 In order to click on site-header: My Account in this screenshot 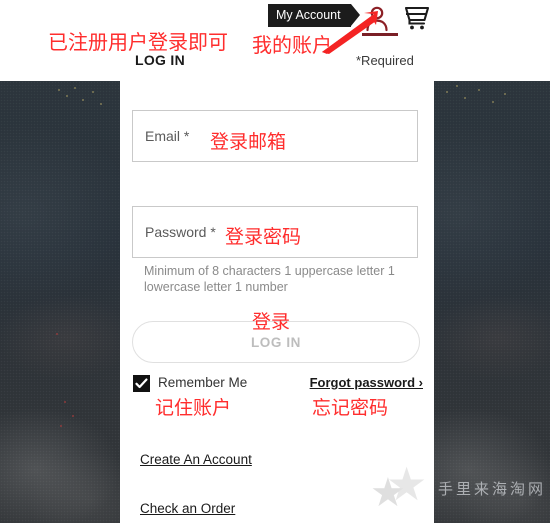, I will do `click(275, 23)`.